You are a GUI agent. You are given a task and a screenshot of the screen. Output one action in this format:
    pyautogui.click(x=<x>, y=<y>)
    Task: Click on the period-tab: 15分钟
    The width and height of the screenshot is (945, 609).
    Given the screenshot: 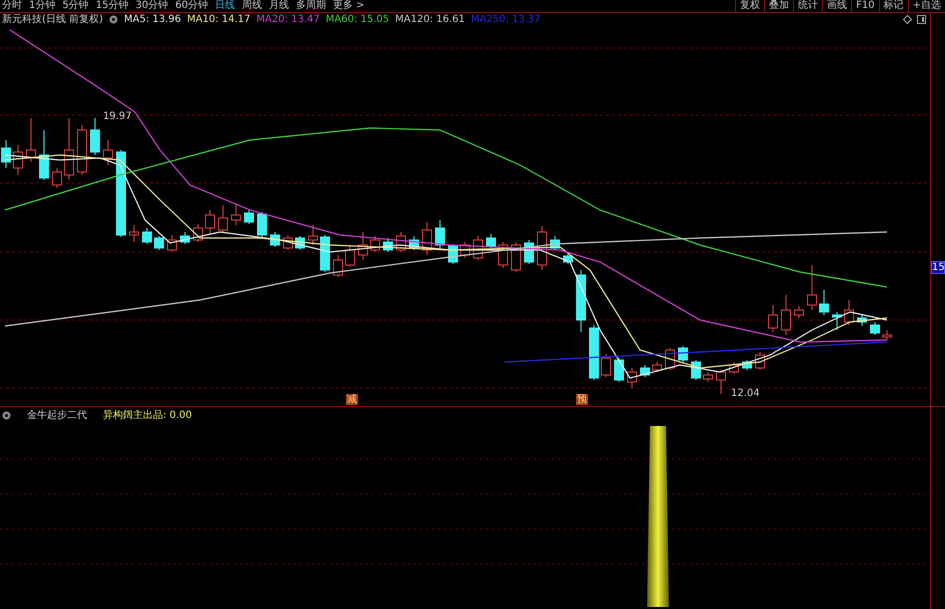 What is the action you would take?
    pyautogui.click(x=112, y=6)
    